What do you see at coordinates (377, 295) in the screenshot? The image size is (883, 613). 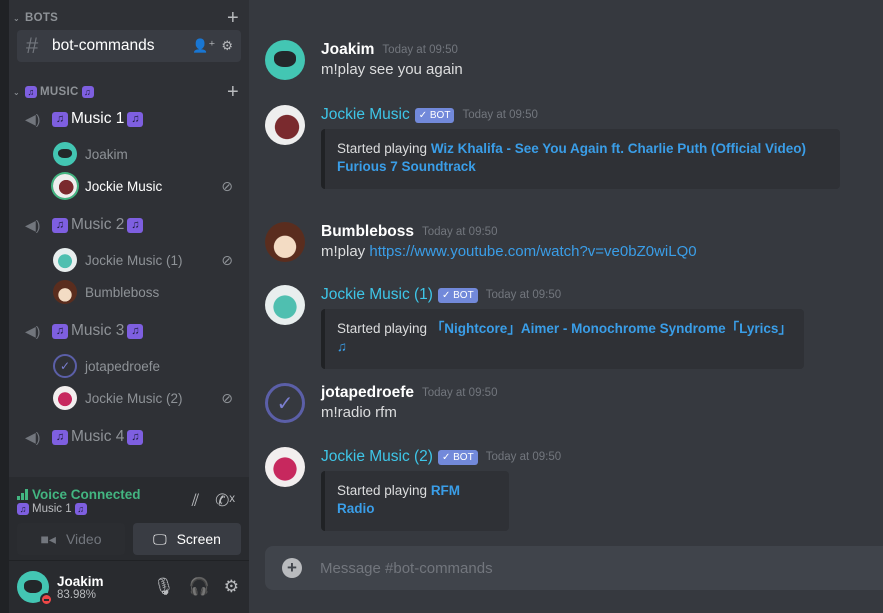 I see `message-author: Jockie Music (1)` at bounding box center [377, 295].